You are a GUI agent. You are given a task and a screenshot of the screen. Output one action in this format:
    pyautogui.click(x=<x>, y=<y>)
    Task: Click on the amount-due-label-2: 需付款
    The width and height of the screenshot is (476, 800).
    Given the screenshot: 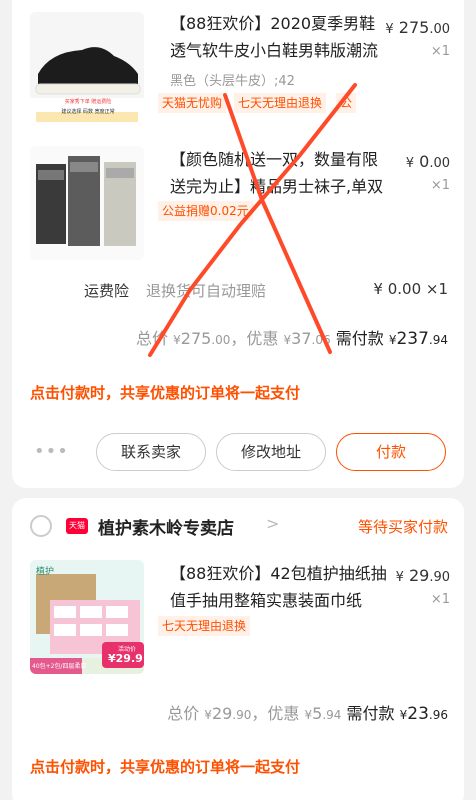 What is the action you would take?
    pyautogui.click(x=370, y=713)
    